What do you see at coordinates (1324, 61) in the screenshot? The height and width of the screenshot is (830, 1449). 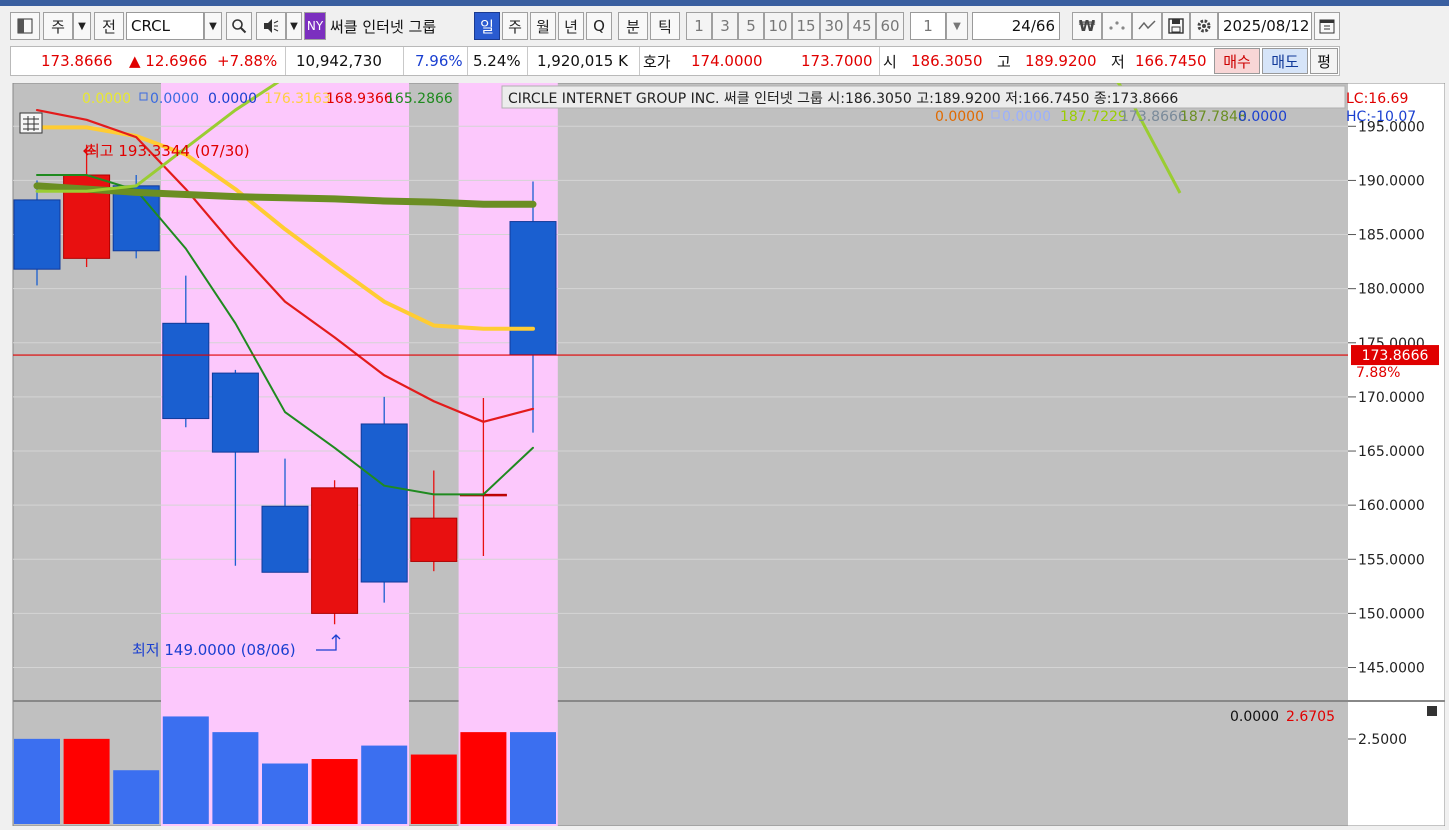 I see `average-button: 평` at bounding box center [1324, 61].